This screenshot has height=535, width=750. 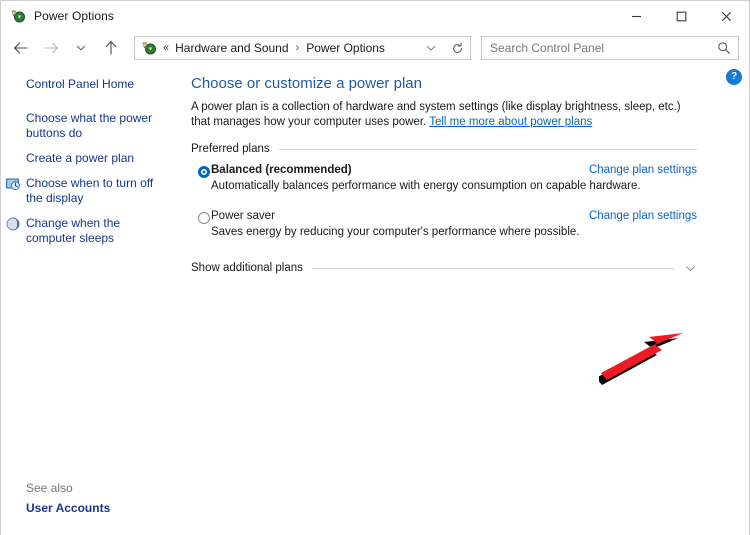 I want to click on recent-locations-chevron-down-icon, so click(x=81, y=48).